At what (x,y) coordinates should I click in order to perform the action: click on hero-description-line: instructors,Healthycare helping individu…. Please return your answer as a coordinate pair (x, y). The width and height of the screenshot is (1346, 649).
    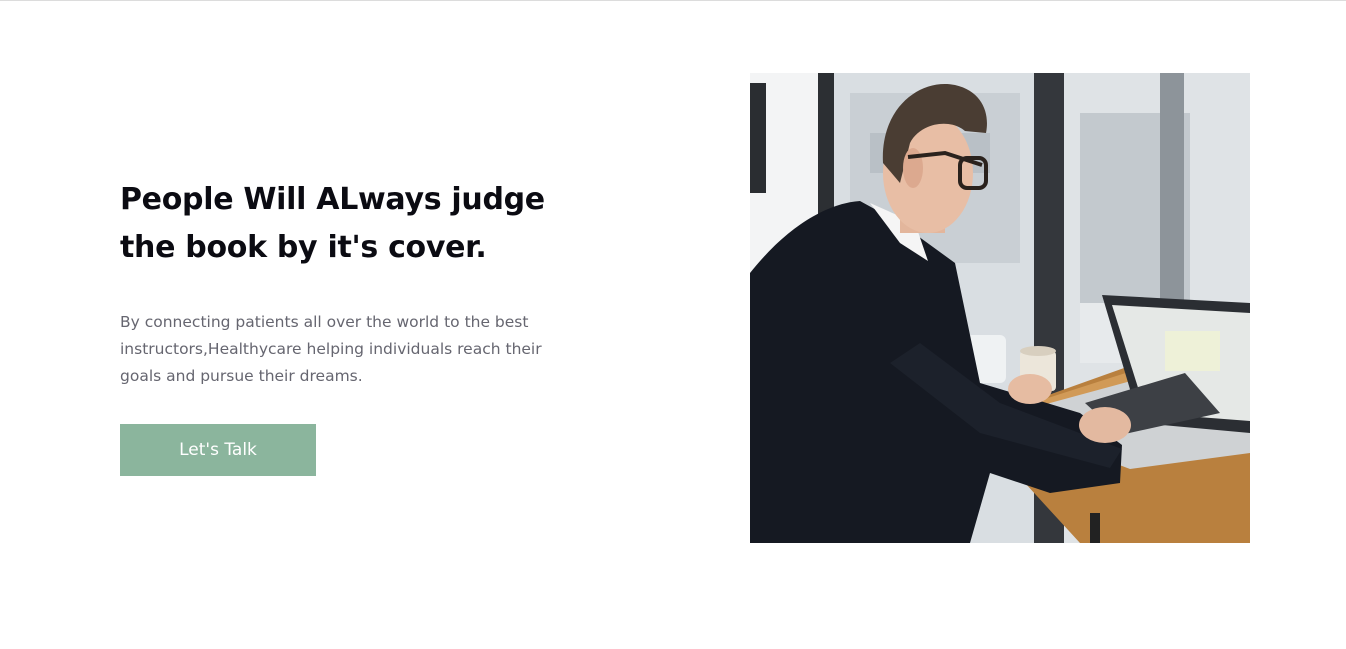
    Looking at the image, I should click on (331, 349).